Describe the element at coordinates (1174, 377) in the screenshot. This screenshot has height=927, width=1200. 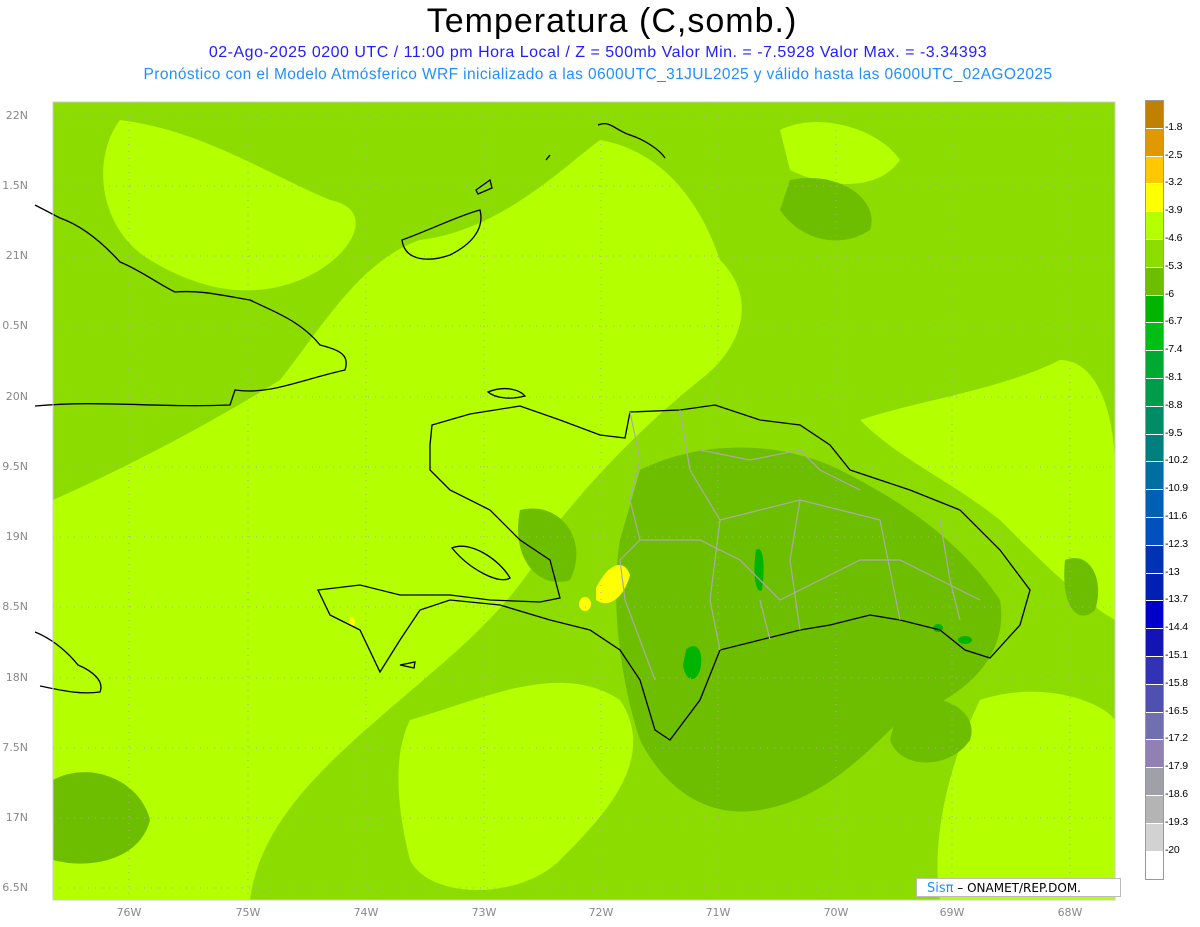
I see `colorbar-label: -8.1` at that location.